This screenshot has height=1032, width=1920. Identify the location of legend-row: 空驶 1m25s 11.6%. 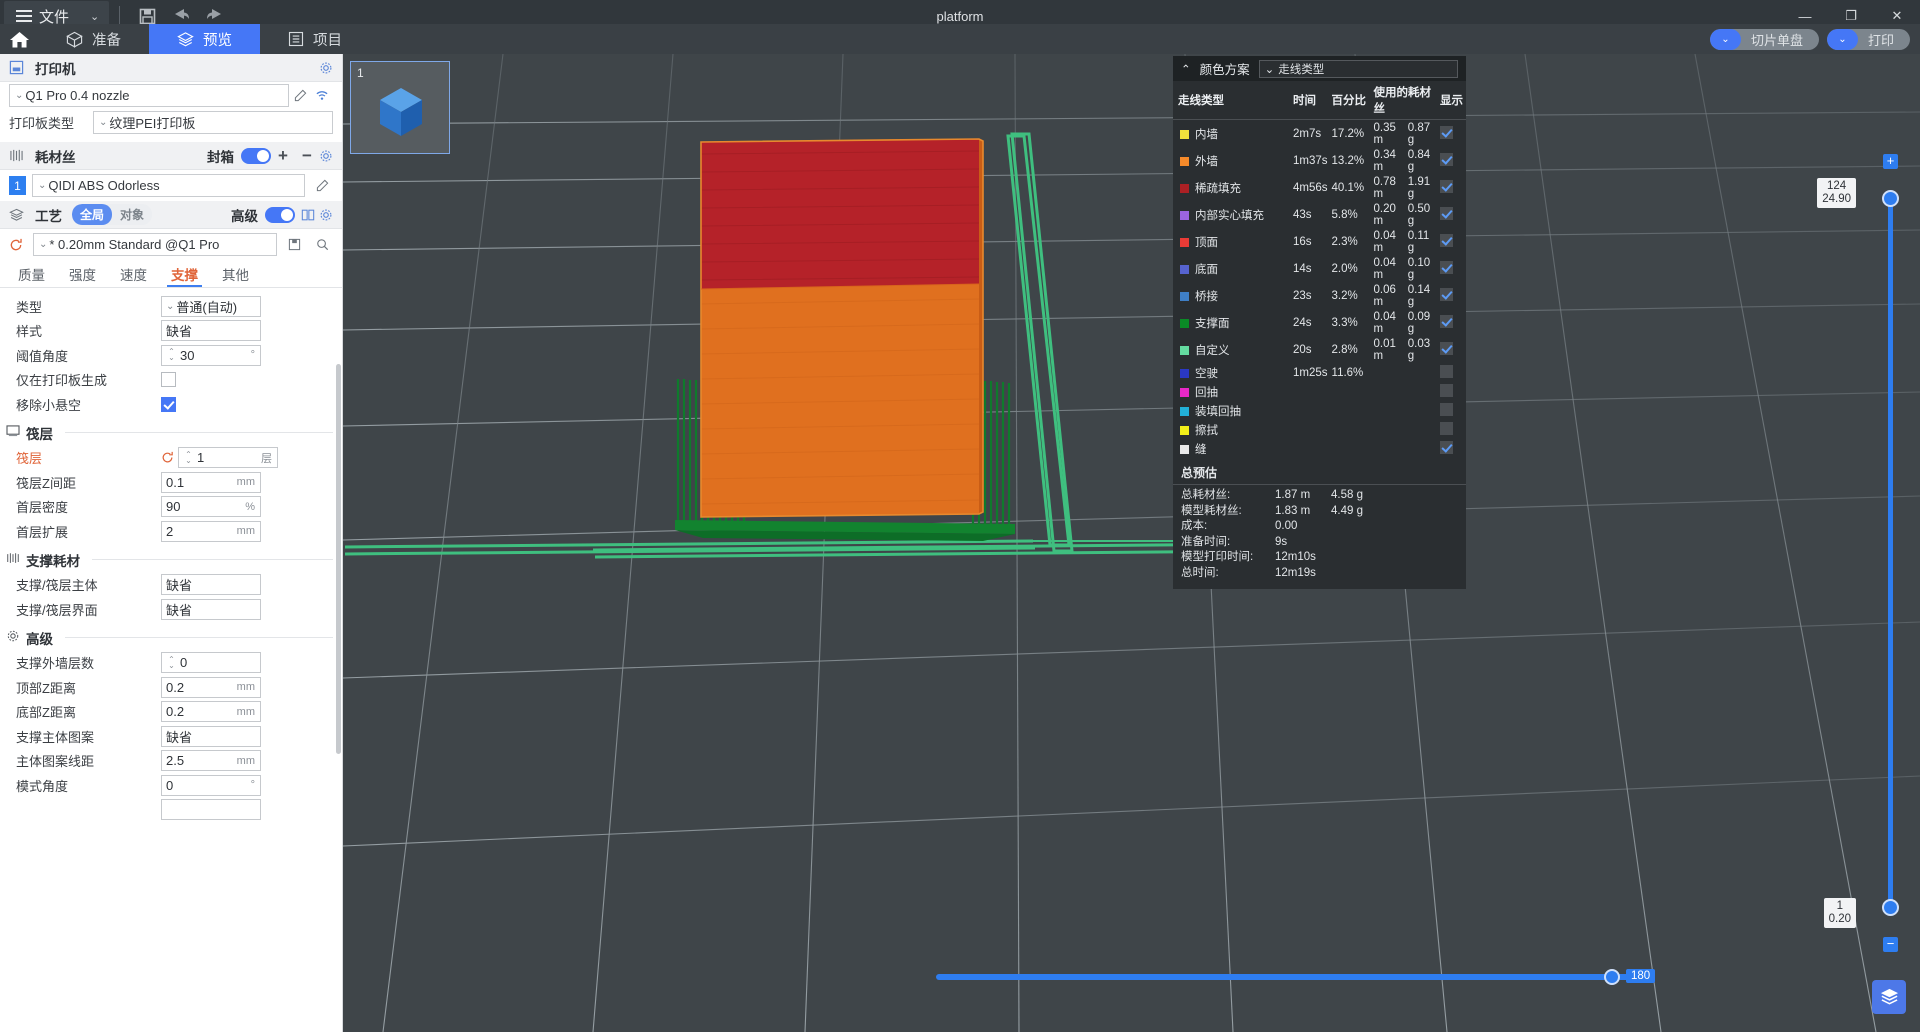
(1319, 372).